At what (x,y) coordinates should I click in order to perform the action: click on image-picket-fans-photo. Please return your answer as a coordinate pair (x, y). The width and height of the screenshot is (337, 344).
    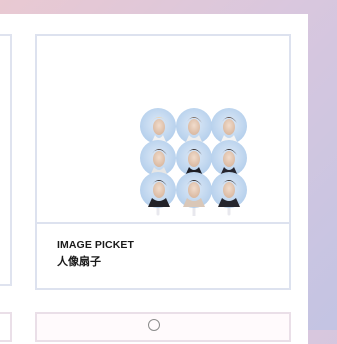
    Looking at the image, I should click on (193, 162).